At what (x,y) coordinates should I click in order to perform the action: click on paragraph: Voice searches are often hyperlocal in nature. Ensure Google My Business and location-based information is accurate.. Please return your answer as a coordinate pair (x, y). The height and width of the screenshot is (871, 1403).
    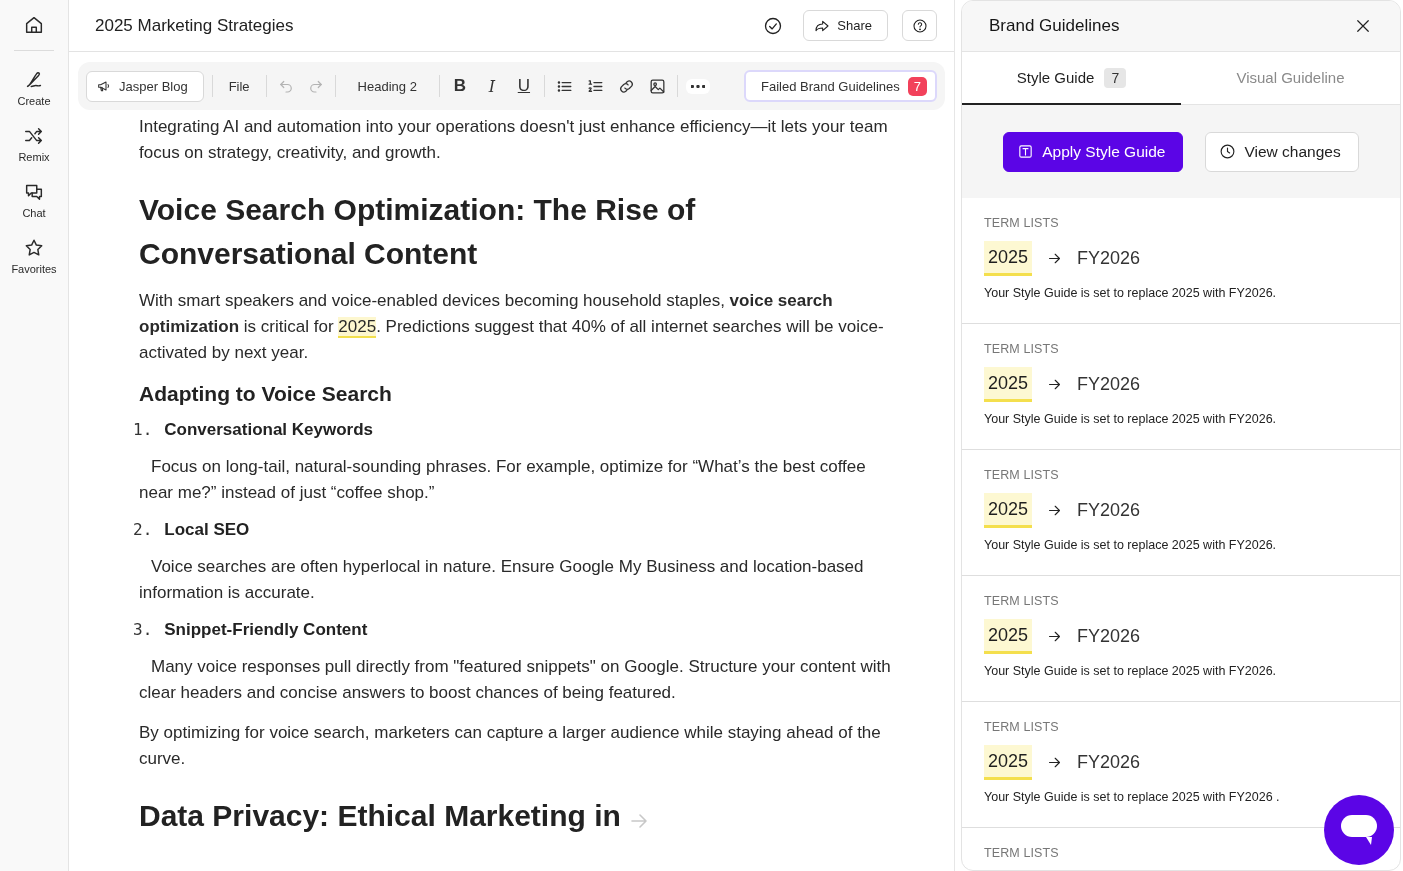
    Looking at the image, I should click on (502, 580).